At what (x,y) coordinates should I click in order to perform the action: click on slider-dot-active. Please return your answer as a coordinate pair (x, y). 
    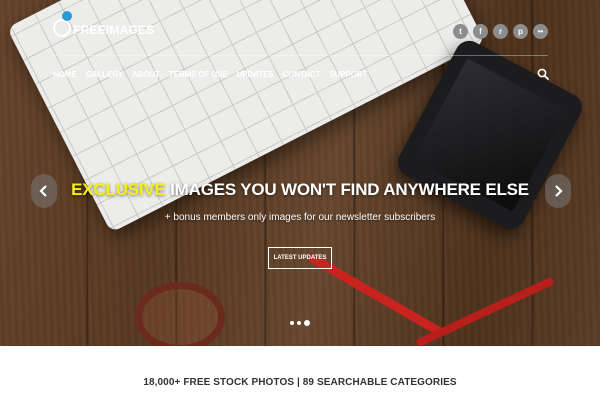
    Looking at the image, I should click on (307, 323).